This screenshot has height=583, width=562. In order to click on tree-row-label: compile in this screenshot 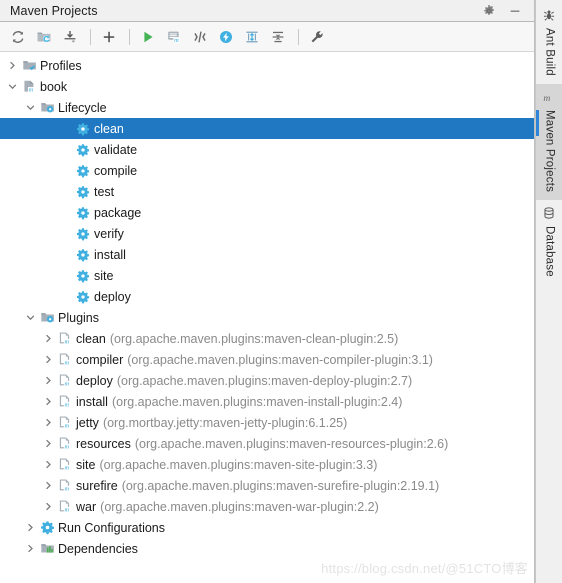, I will do `click(116, 170)`.